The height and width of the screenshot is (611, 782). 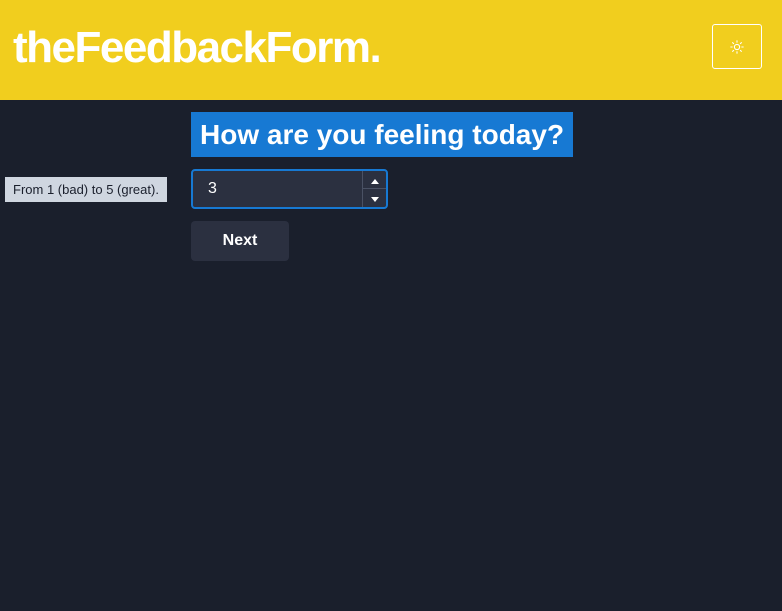 I want to click on rating-hint-label: From 1 (bad) to 5 (great)., so click(x=86, y=189).